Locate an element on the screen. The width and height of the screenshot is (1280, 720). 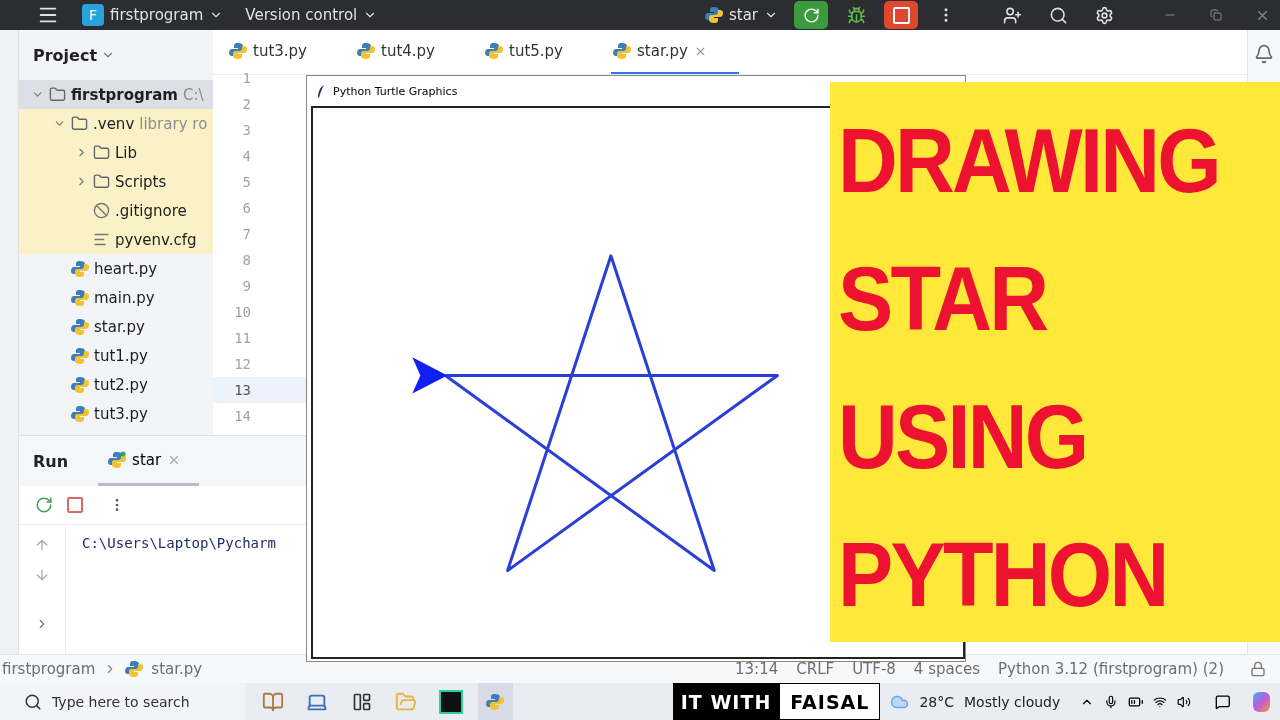
feather-icon is located at coordinates (321, 91).